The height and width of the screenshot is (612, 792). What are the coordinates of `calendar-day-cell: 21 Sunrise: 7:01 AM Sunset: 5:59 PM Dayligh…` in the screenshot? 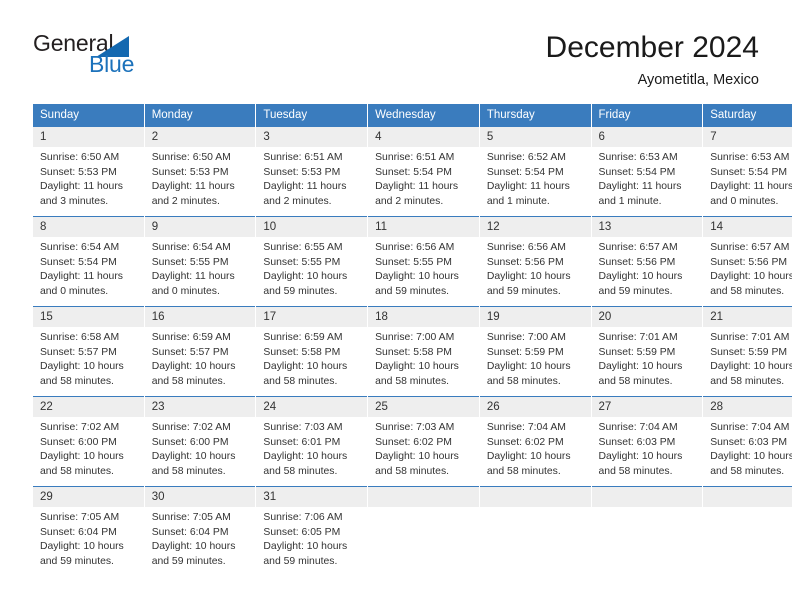 It's located at (747, 351).